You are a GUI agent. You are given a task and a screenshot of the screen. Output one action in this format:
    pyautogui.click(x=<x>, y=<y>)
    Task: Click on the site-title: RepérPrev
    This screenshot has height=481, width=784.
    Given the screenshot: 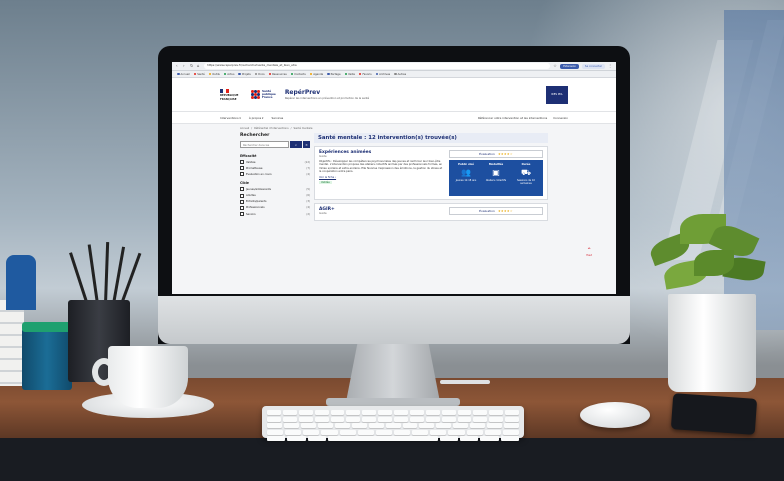 What is the action you would take?
    pyautogui.click(x=327, y=92)
    